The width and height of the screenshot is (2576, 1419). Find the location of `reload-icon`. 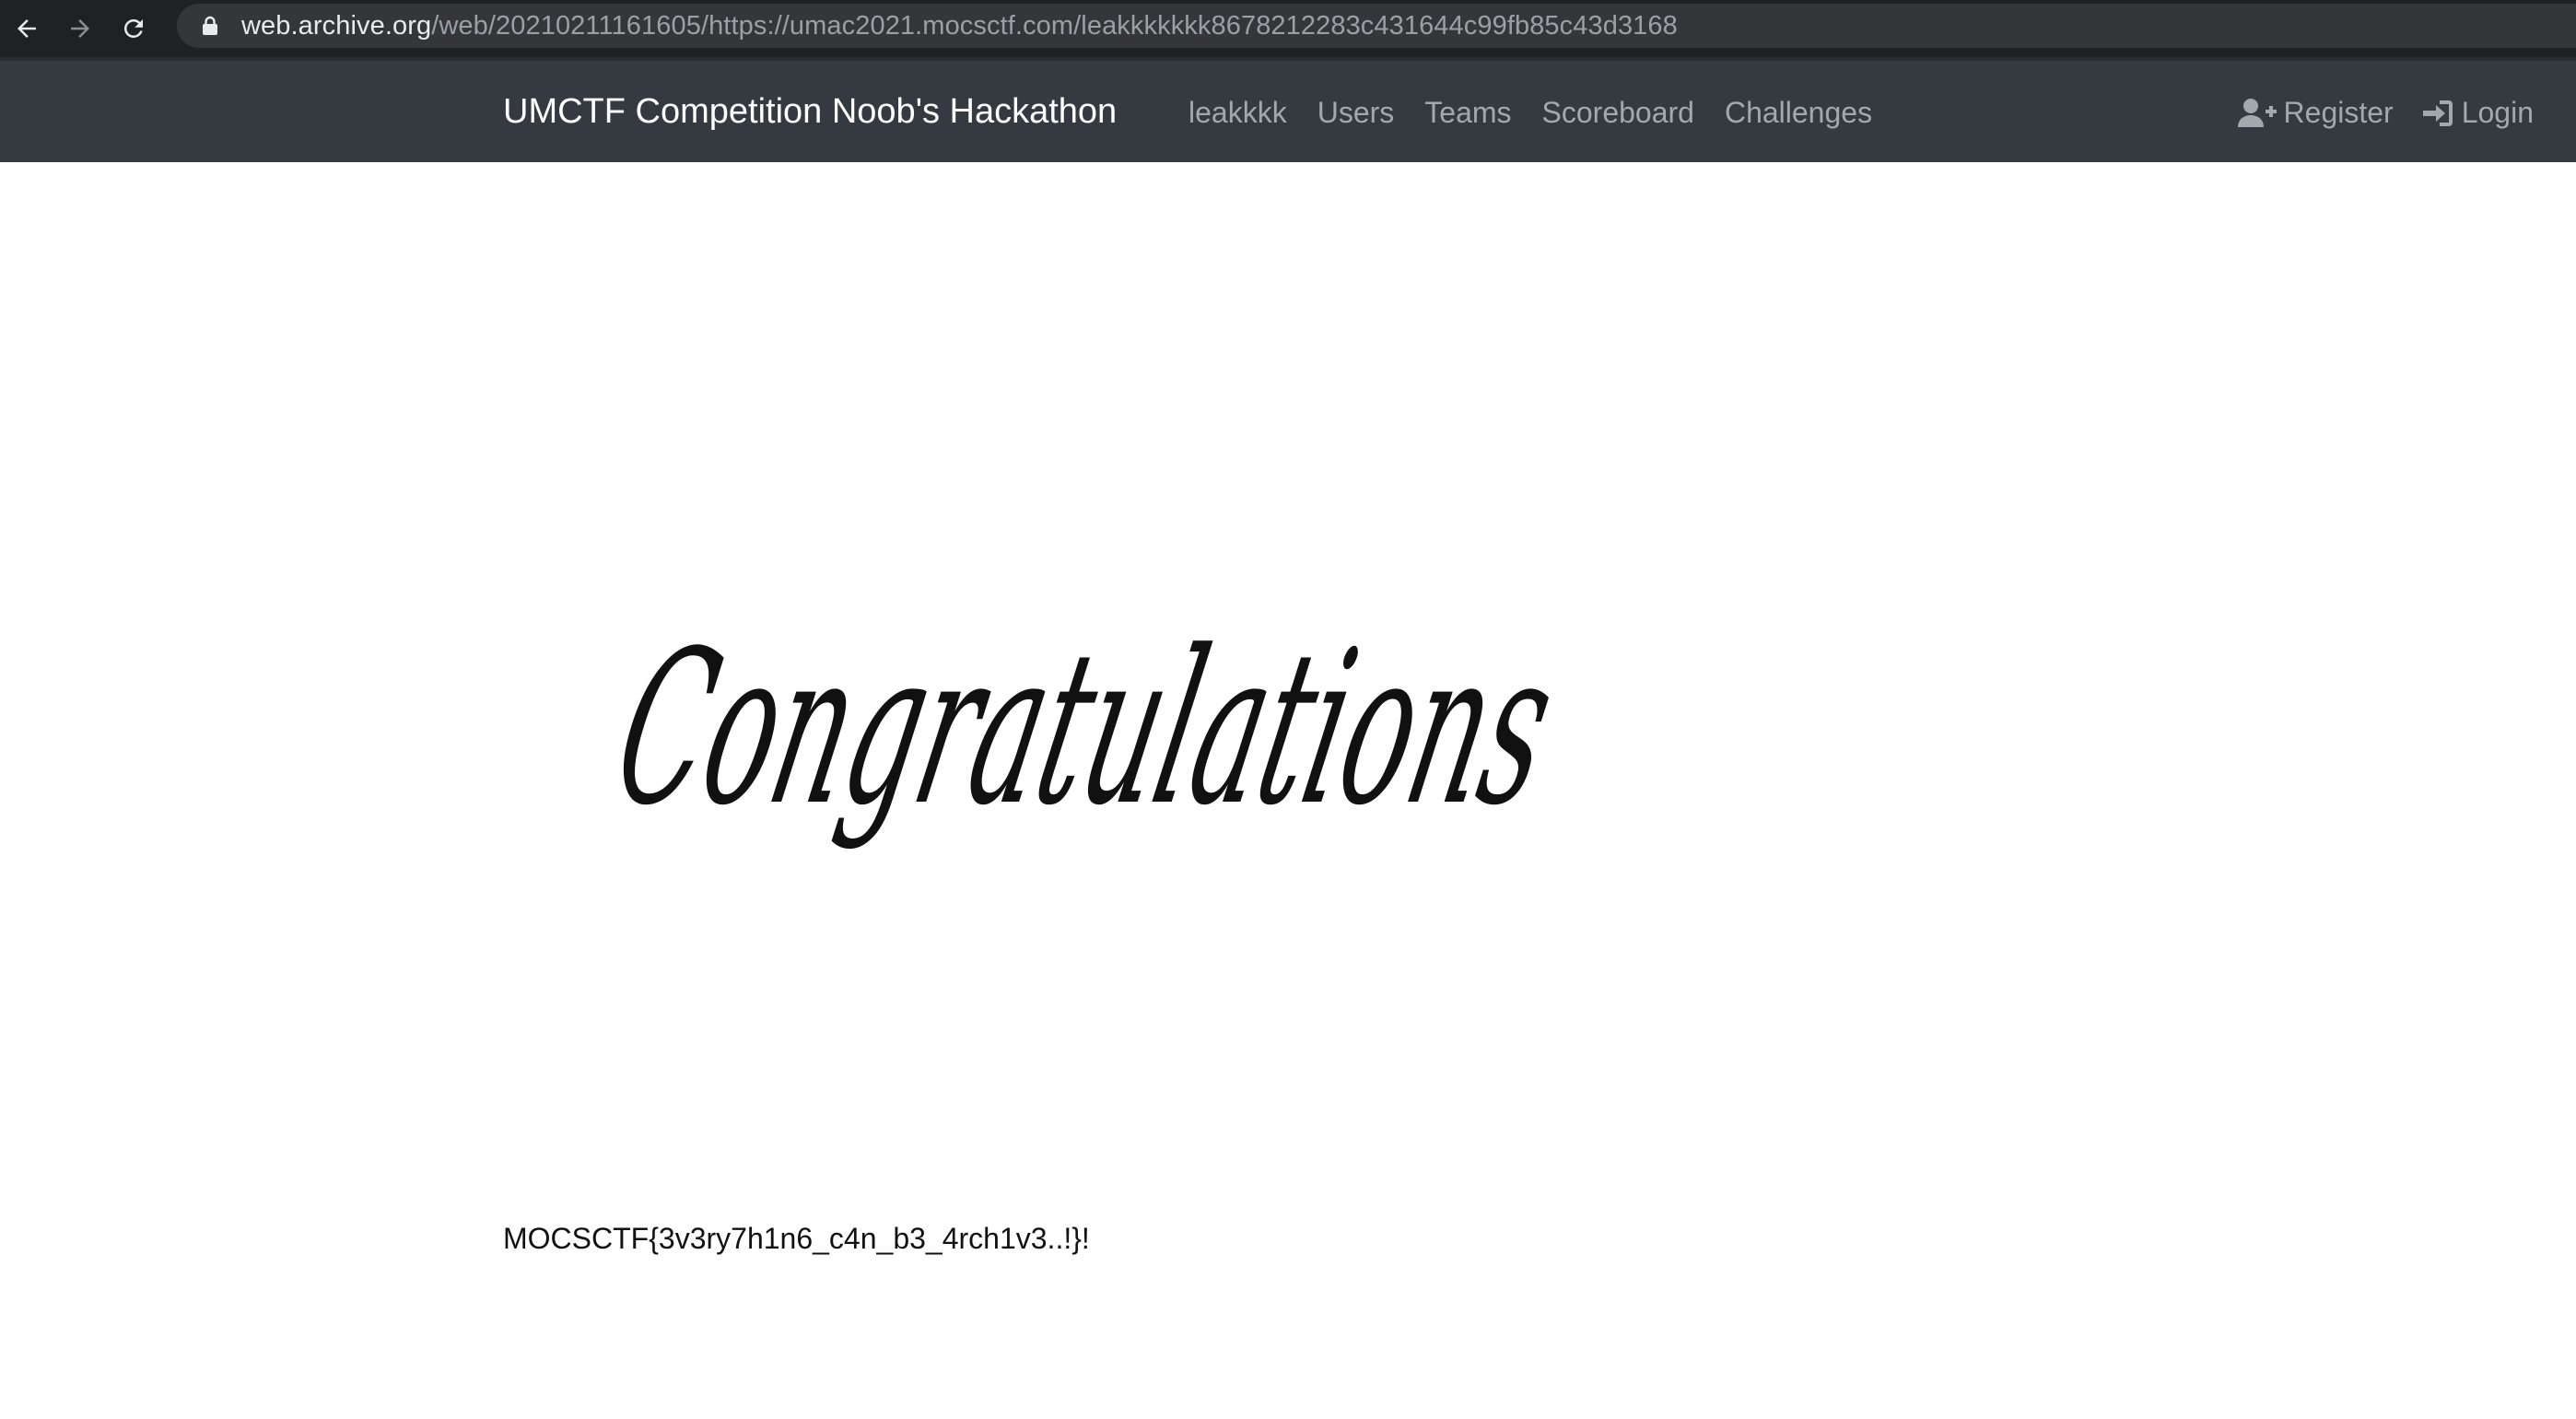

reload-icon is located at coordinates (133, 28).